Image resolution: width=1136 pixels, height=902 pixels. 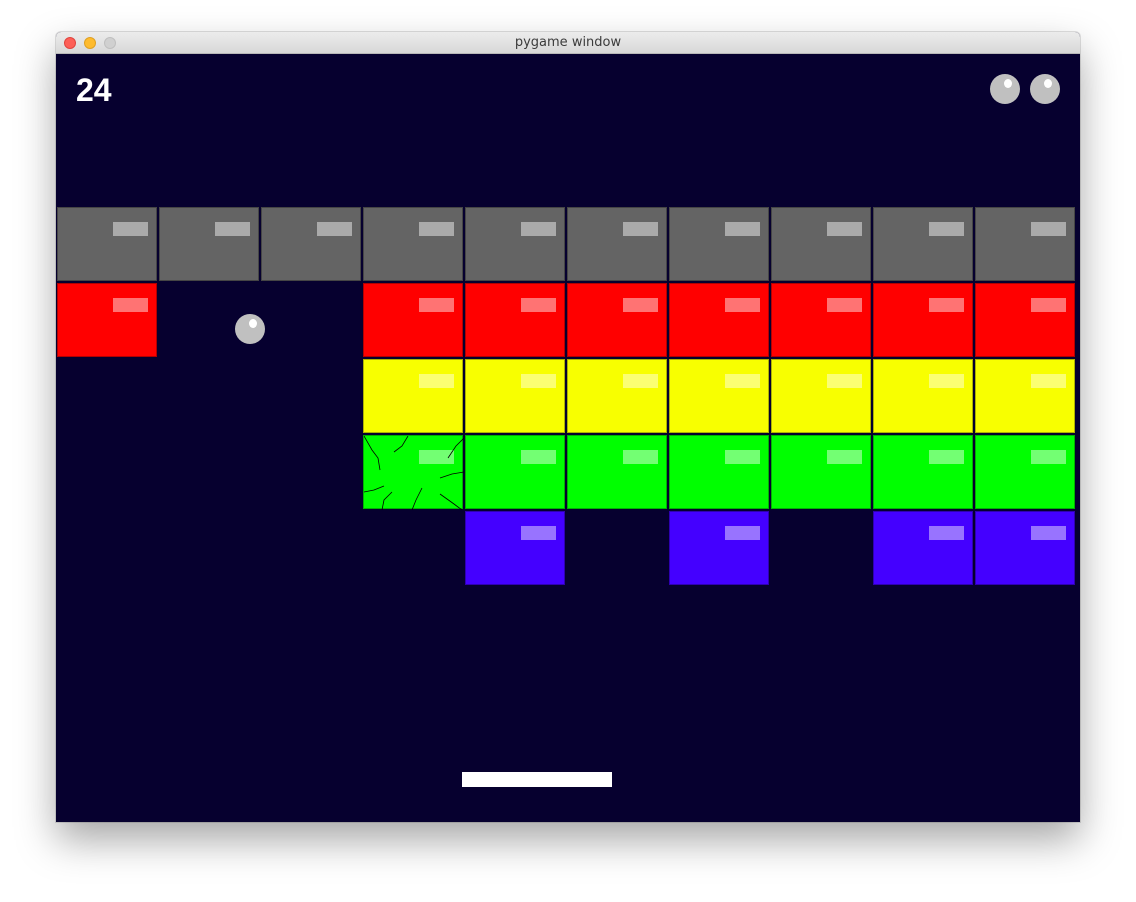 What do you see at coordinates (250, 329) in the screenshot?
I see `ball` at bounding box center [250, 329].